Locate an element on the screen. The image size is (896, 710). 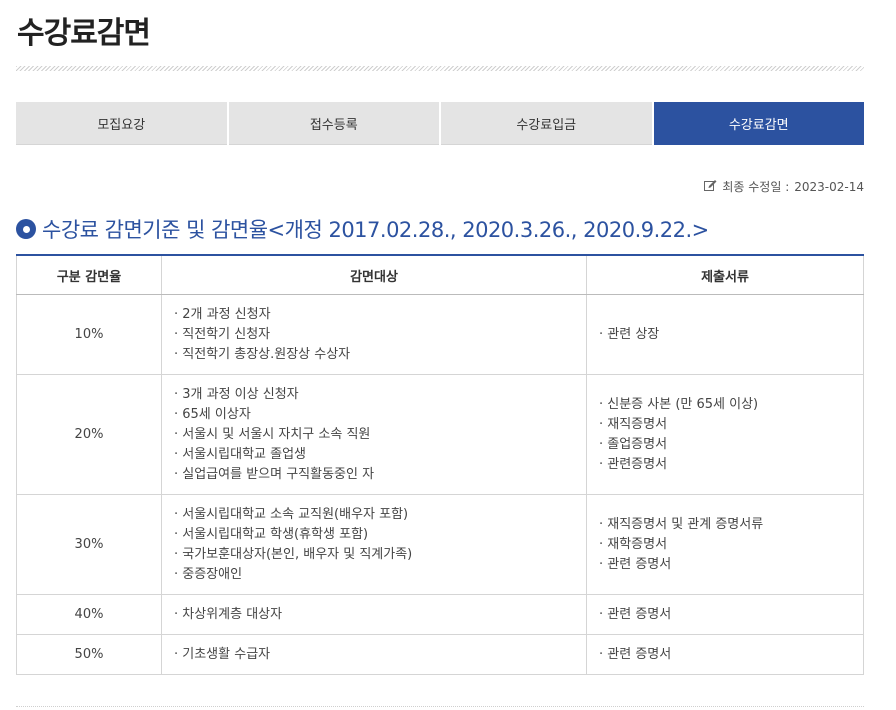
documents-cell: 신분증 사본 (만 65세 이상) 재직증명서 졸업증명서 관련증명서 is located at coordinates (725, 434).